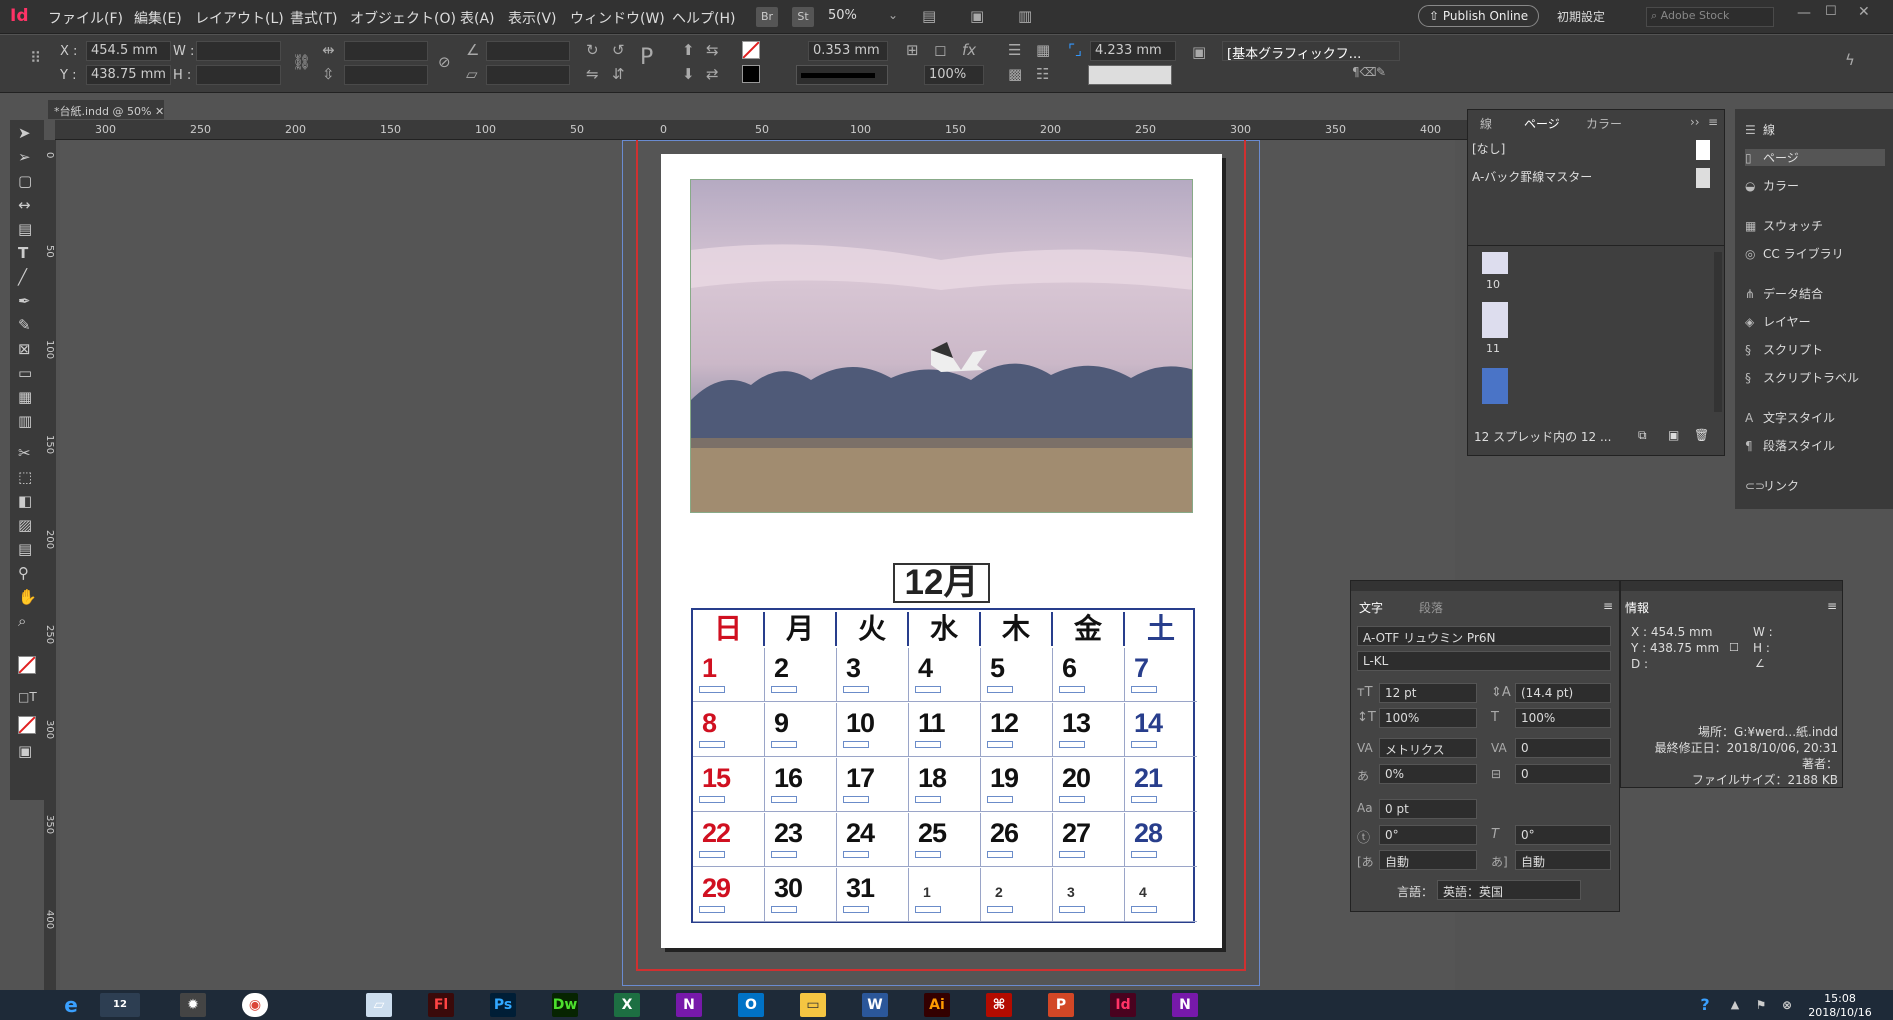 This screenshot has width=1893, height=1020. What do you see at coordinates (379, 1005) in the screenshot?
I see `book-icon: ▱` at bounding box center [379, 1005].